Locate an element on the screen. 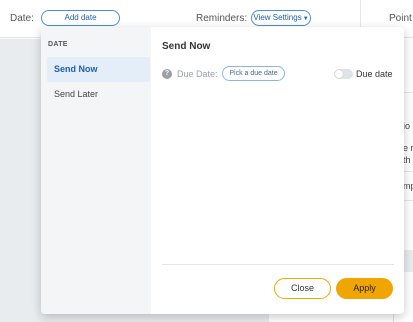 The height and width of the screenshot is (322, 413). due-date-toggle is located at coordinates (343, 74).